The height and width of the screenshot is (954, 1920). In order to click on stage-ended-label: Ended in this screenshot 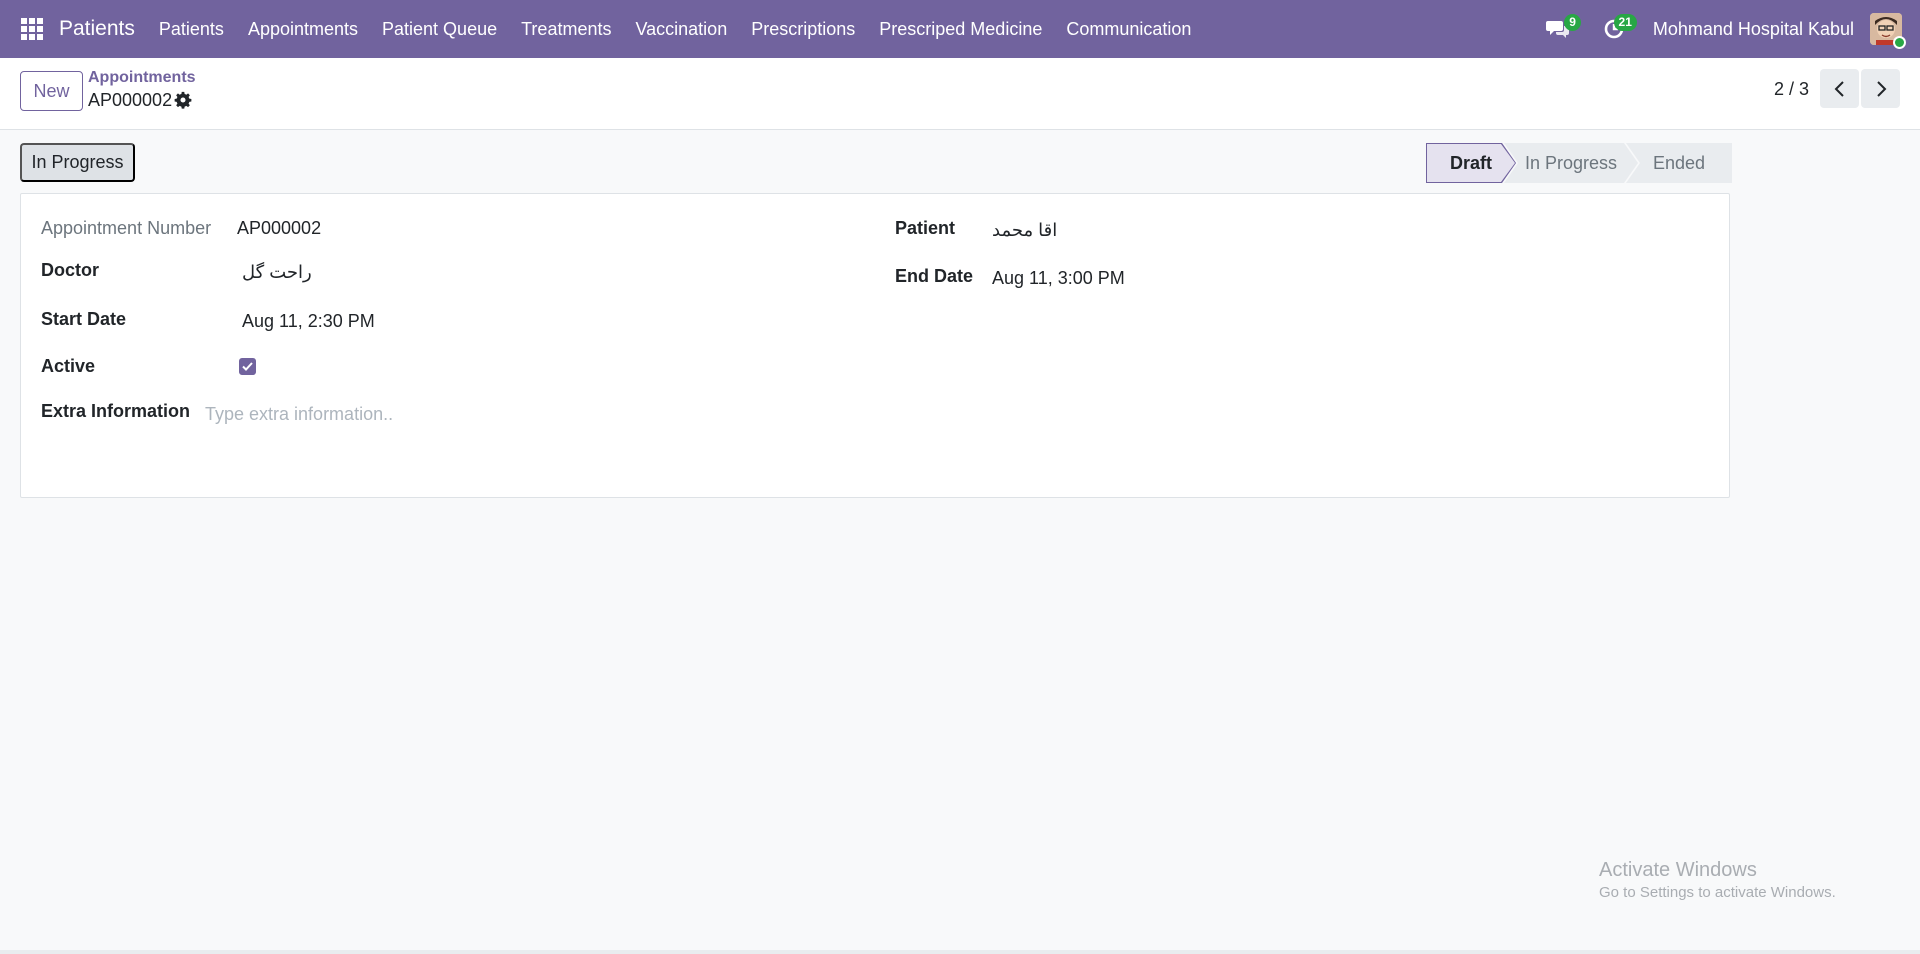, I will do `click(1679, 162)`.